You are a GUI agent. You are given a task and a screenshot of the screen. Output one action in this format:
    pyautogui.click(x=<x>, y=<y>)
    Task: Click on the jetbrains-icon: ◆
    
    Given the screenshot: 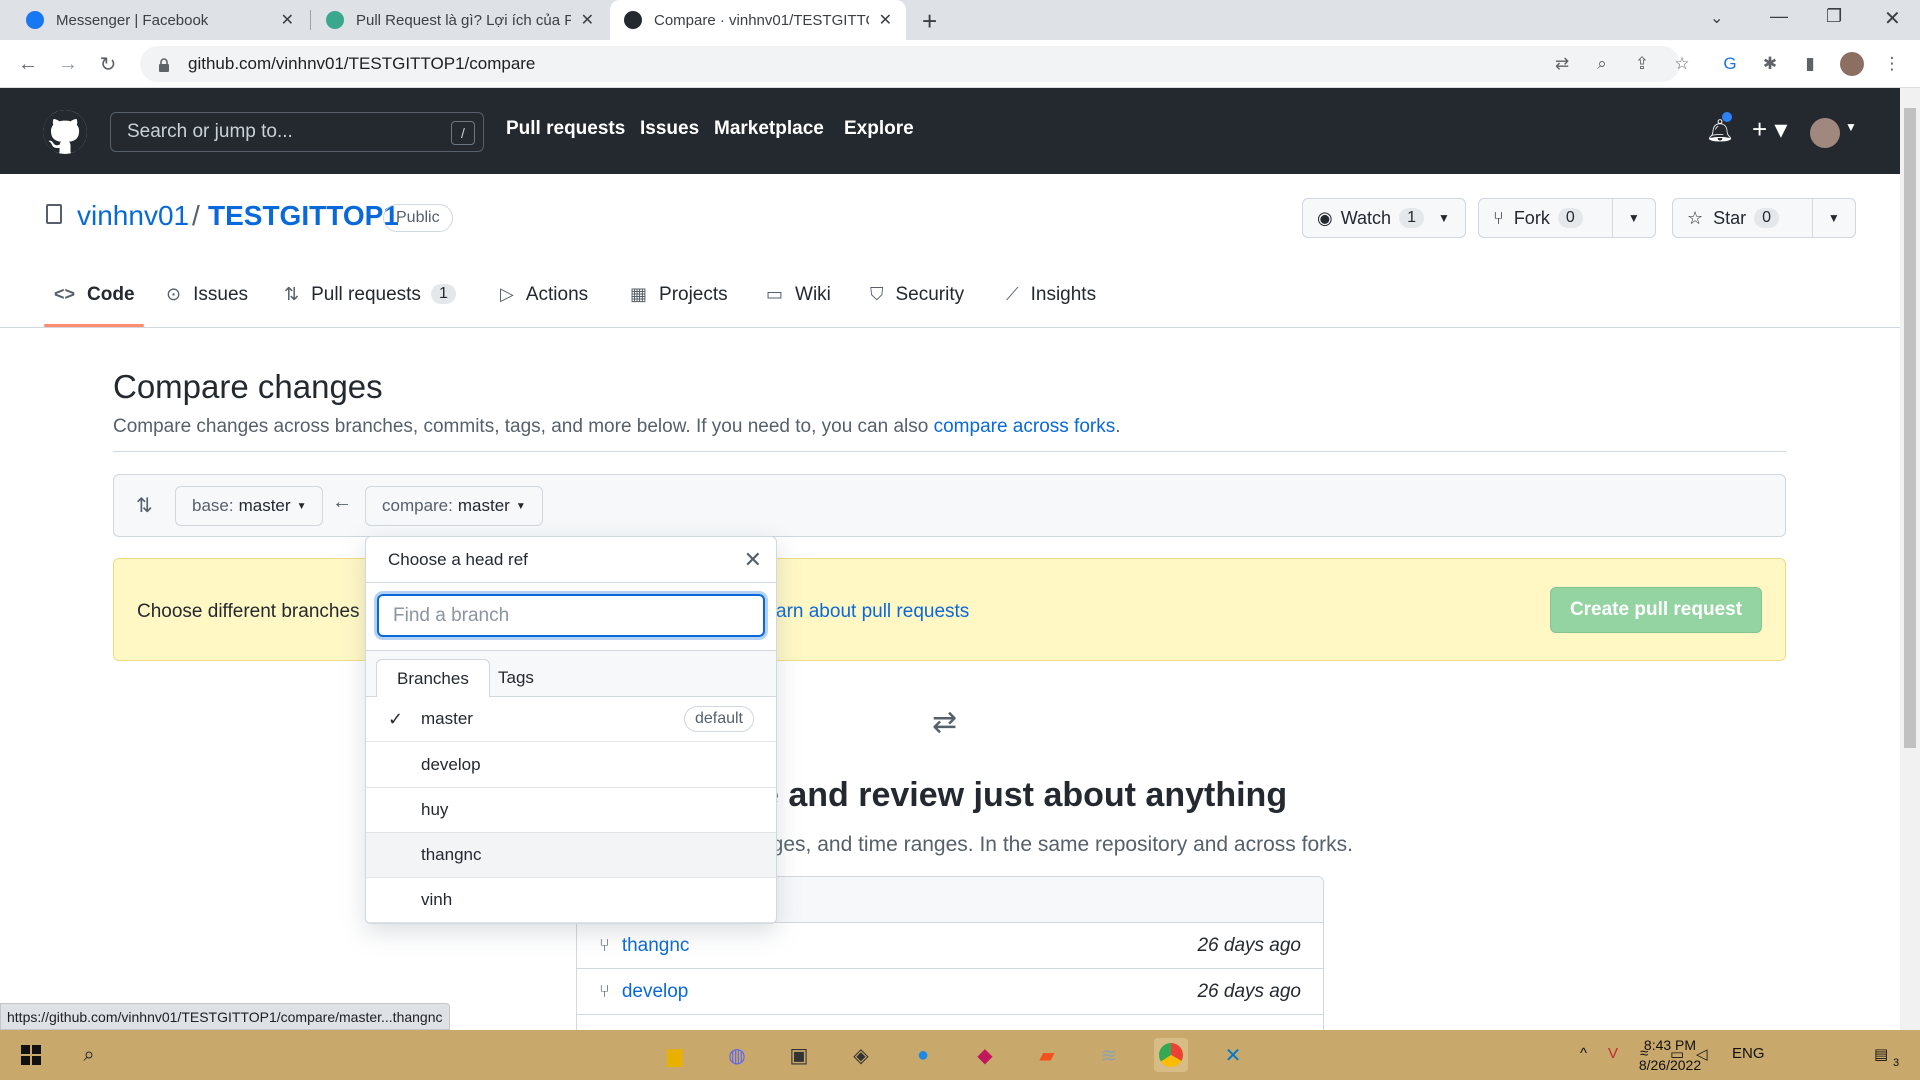 What is the action you would take?
    pyautogui.click(x=985, y=1055)
    